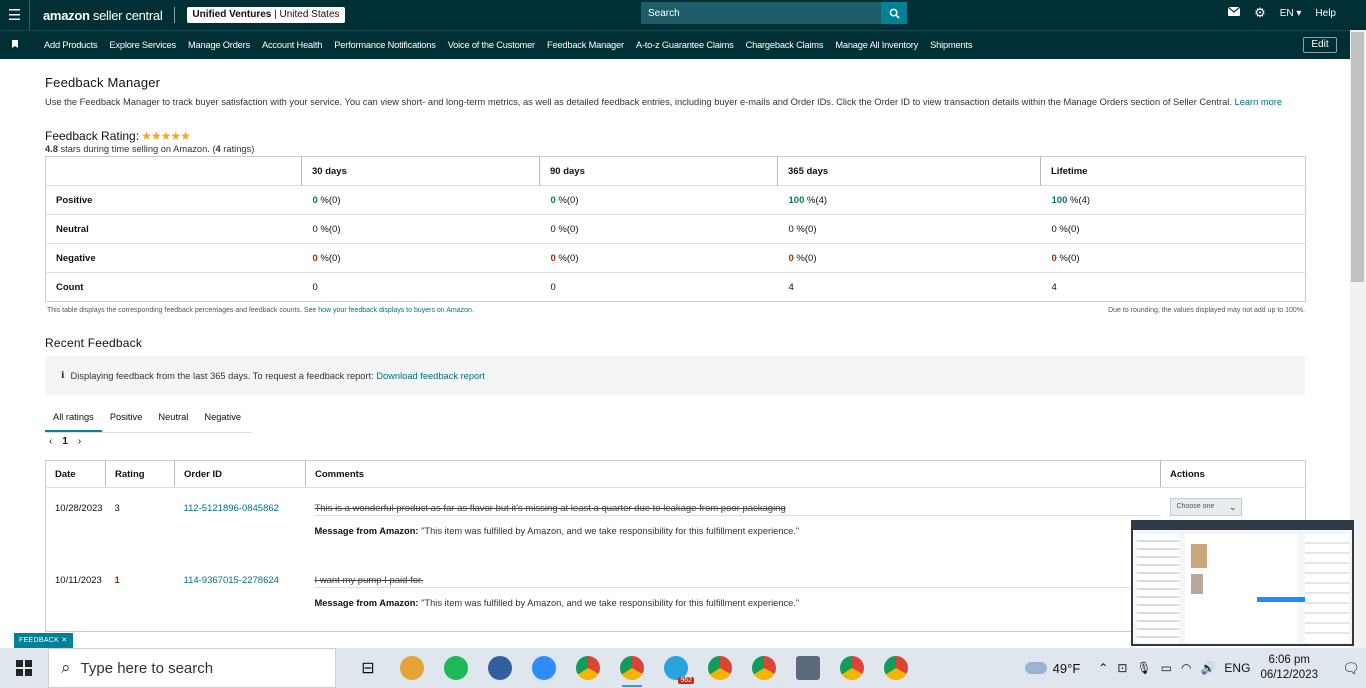  I want to click on choose-action-dropdown: Choose one ⌄, so click(1205, 507).